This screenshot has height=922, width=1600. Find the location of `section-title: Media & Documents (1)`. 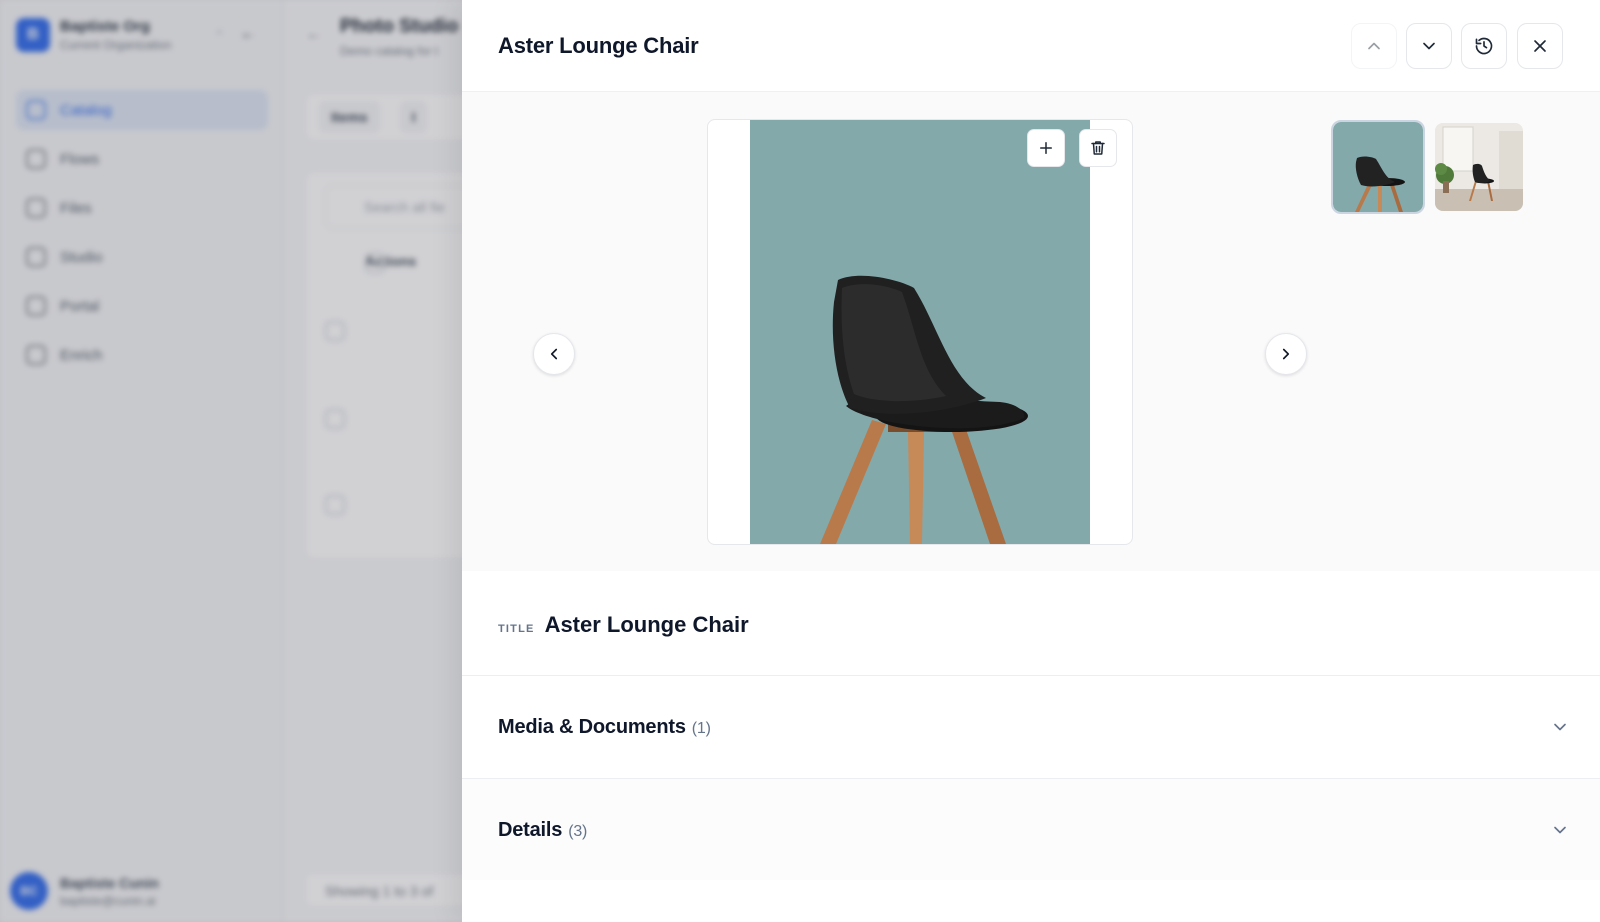

section-title: Media & Documents (1) is located at coordinates (604, 727).